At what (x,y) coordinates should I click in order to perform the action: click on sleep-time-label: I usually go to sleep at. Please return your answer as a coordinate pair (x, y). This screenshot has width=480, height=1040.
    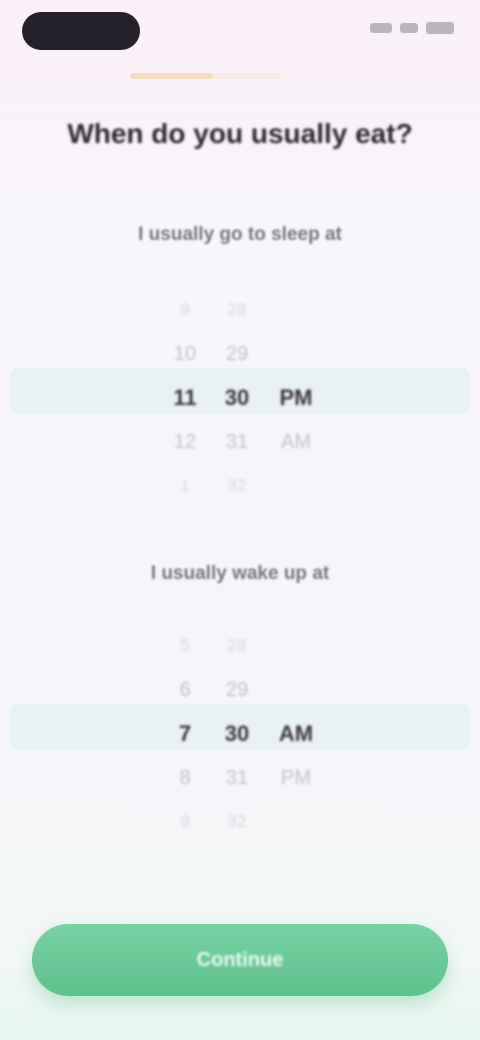
    Looking at the image, I should click on (240, 234).